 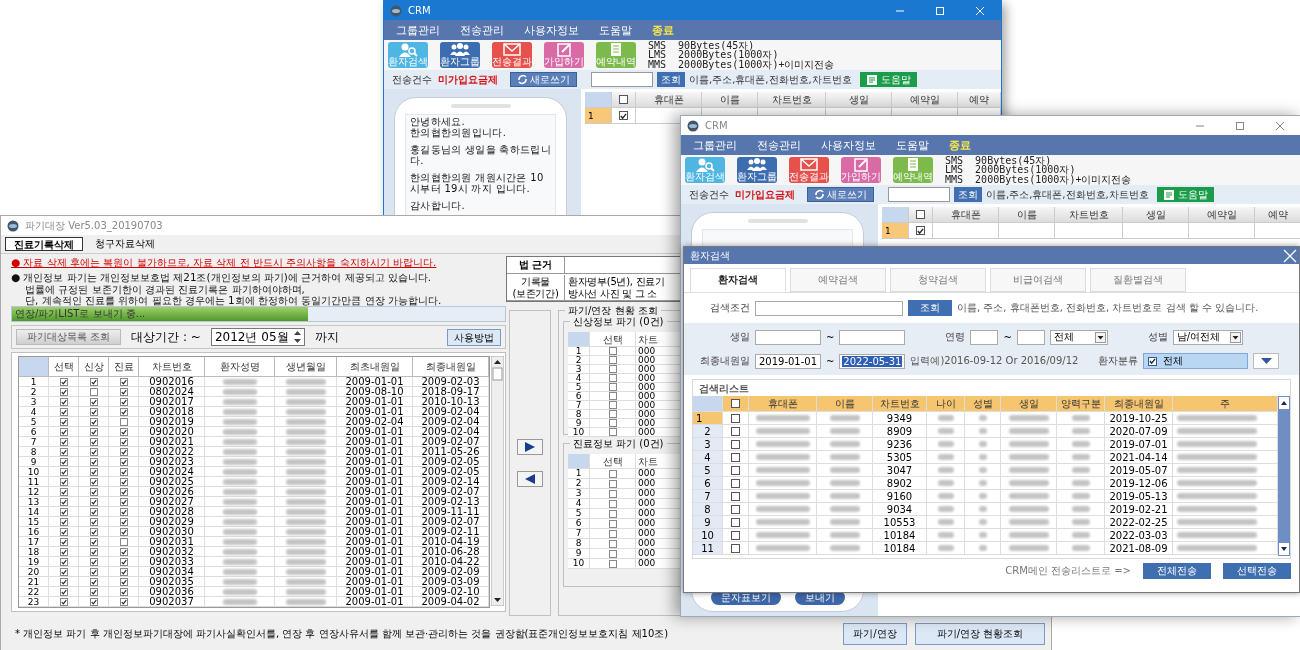 What do you see at coordinates (938, 280) in the screenshot?
I see `tab: 청약검색` at bounding box center [938, 280].